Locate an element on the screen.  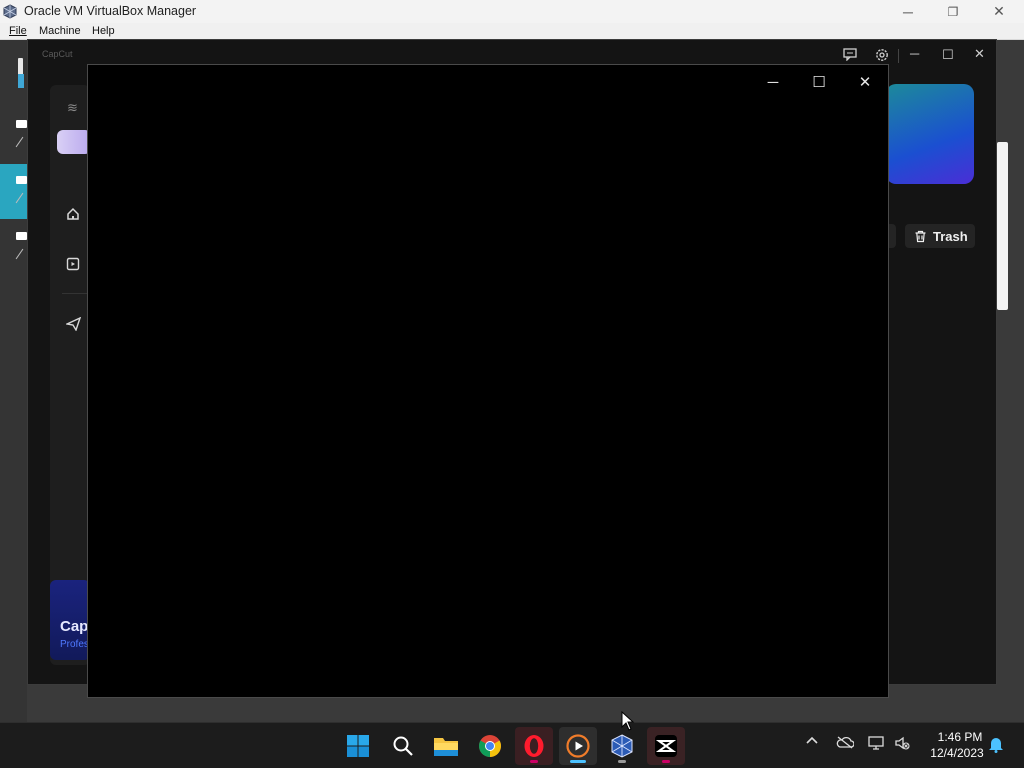
capcut-logo-icon: ≋ is located at coordinates (72, 107).